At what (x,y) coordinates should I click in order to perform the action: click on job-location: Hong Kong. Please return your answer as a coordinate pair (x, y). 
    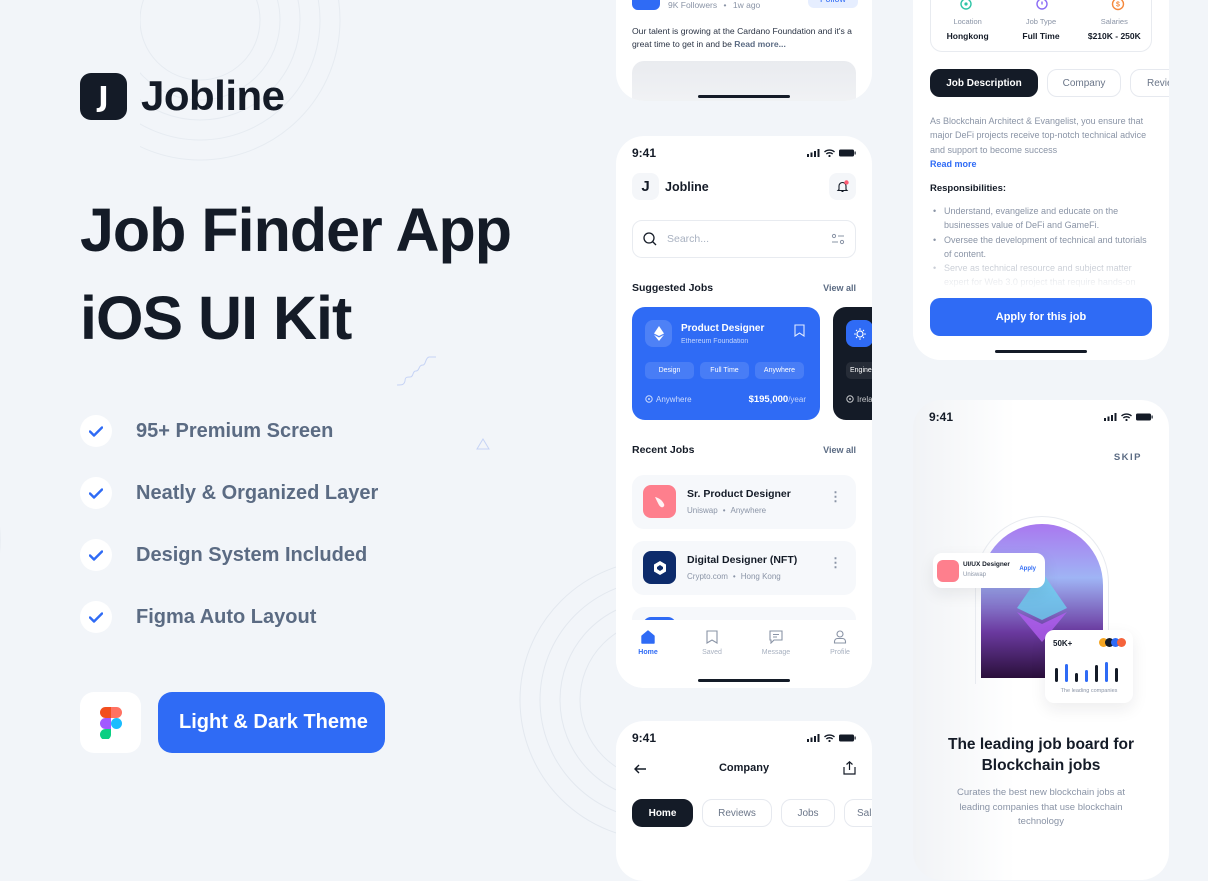
    Looking at the image, I should click on (760, 576).